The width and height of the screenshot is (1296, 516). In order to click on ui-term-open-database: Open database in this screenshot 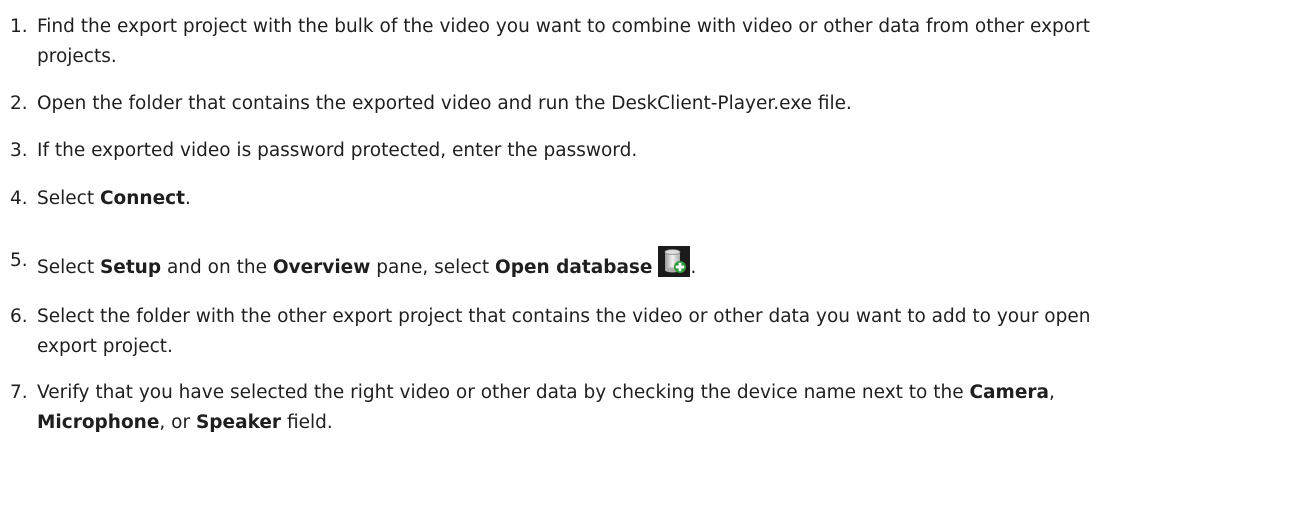, I will do `click(574, 267)`.